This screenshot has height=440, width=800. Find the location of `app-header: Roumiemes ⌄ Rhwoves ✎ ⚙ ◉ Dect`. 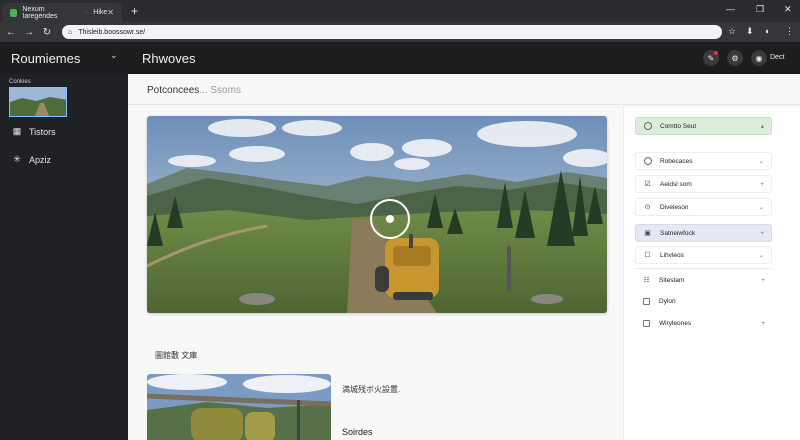

app-header: Roumiemes ⌄ Rhwoves ✎ ⚙ ◉ Dect is located at coordinates (400, 58).